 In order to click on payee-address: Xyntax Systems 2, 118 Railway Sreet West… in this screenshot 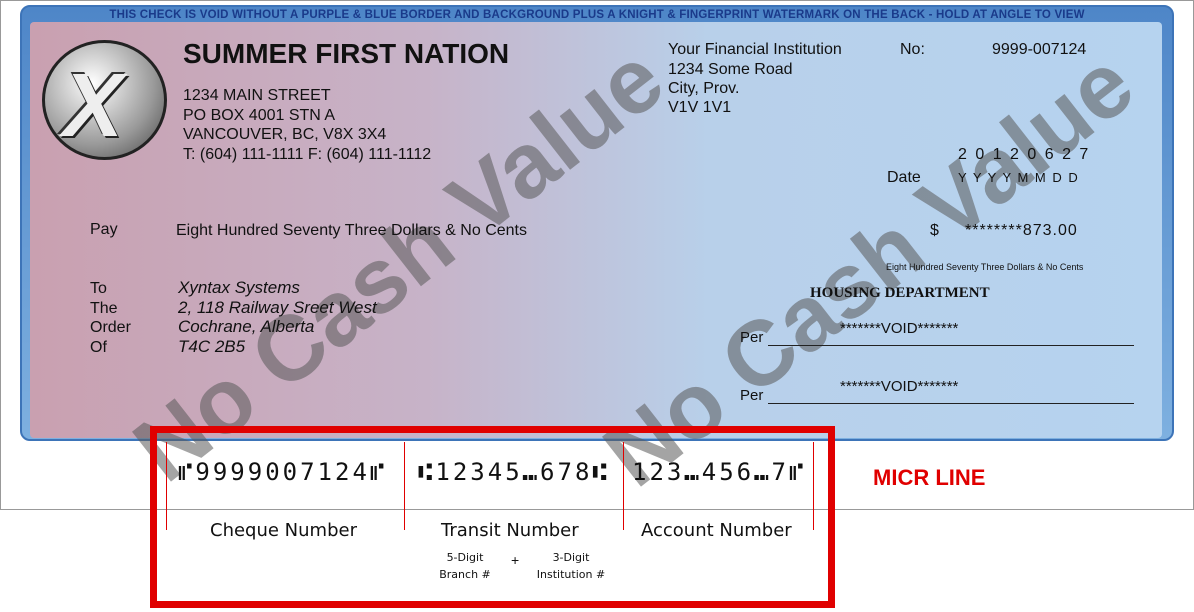, I will do `click(277, 317)`.